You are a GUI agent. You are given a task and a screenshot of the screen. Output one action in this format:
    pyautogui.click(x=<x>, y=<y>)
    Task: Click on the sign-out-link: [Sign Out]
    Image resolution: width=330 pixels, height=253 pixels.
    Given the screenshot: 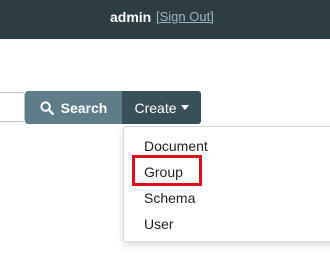 What is the action you would take?
    pyautogui.click(x=185, y=17)
    